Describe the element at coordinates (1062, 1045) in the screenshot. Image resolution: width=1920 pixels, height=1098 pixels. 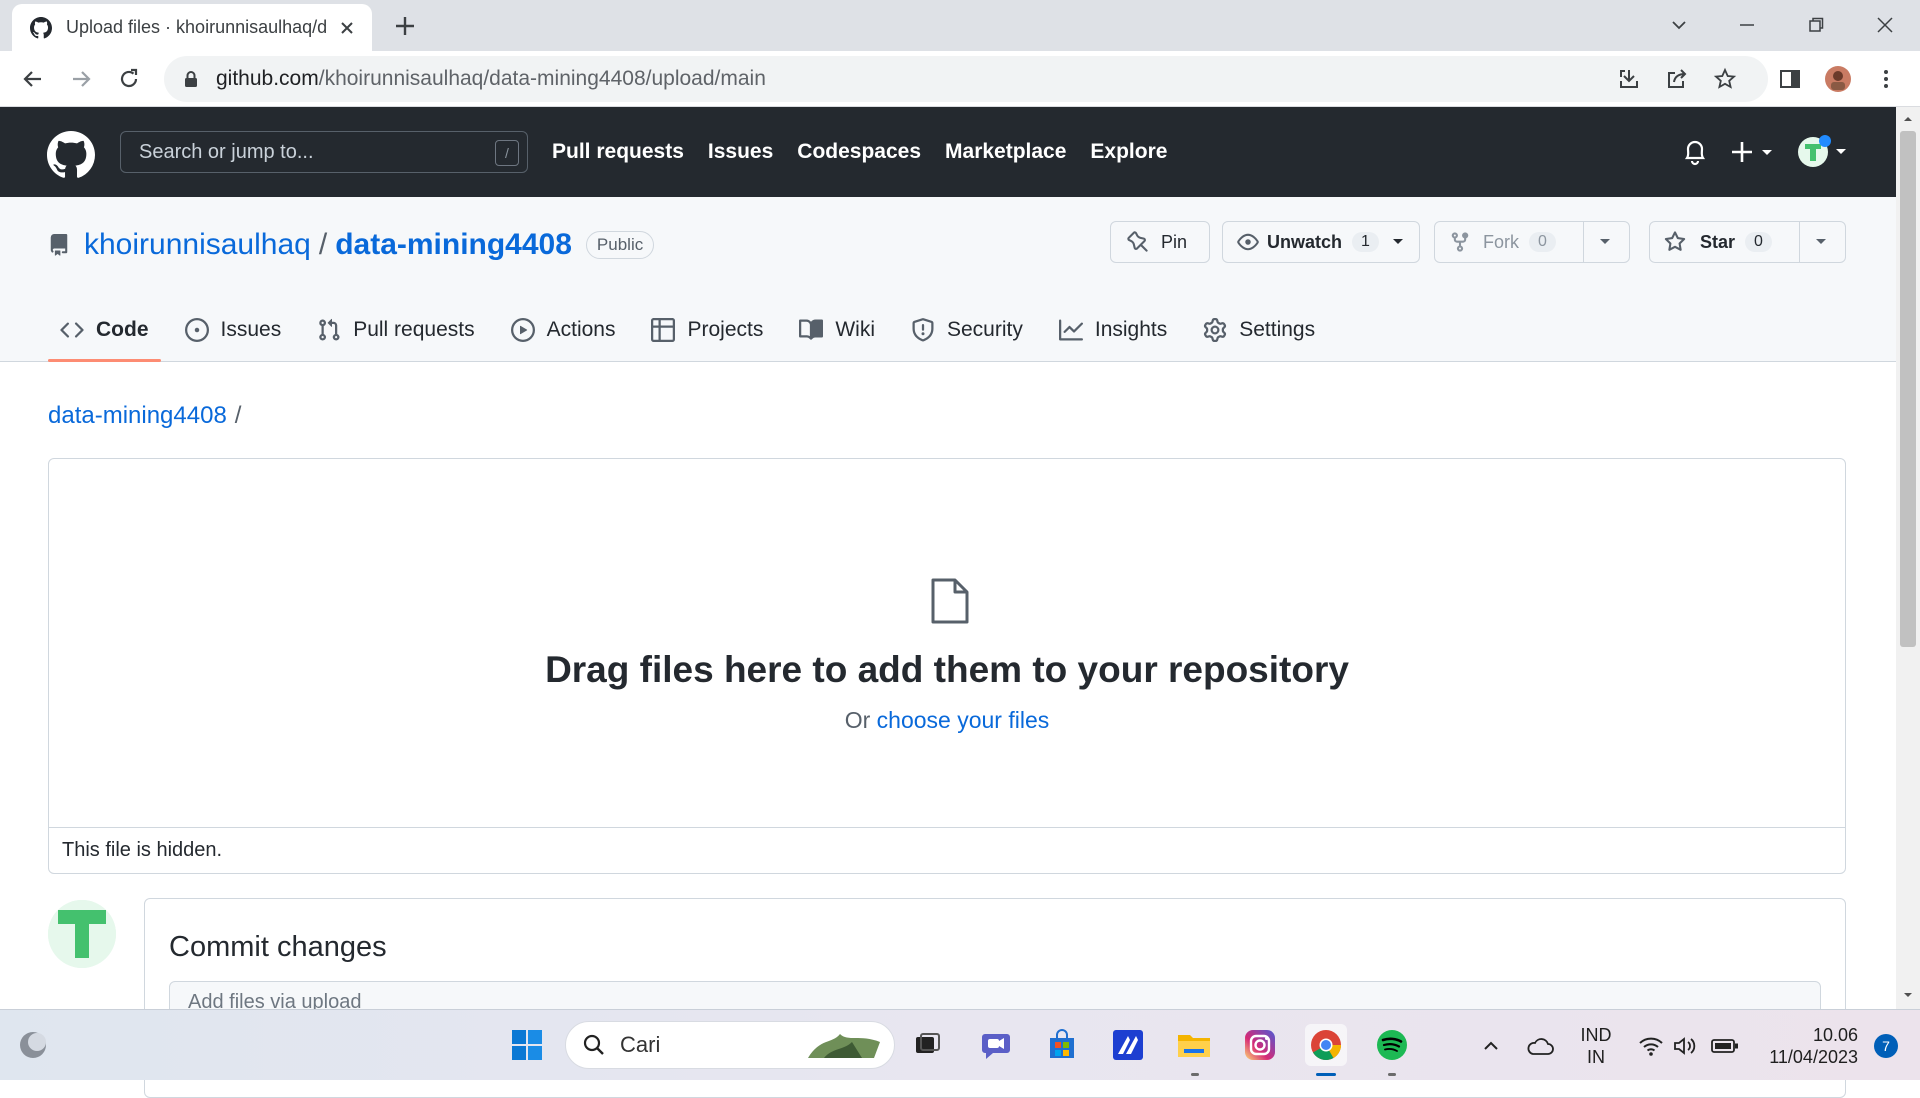
I see `microsoft-store-icon` at that location.